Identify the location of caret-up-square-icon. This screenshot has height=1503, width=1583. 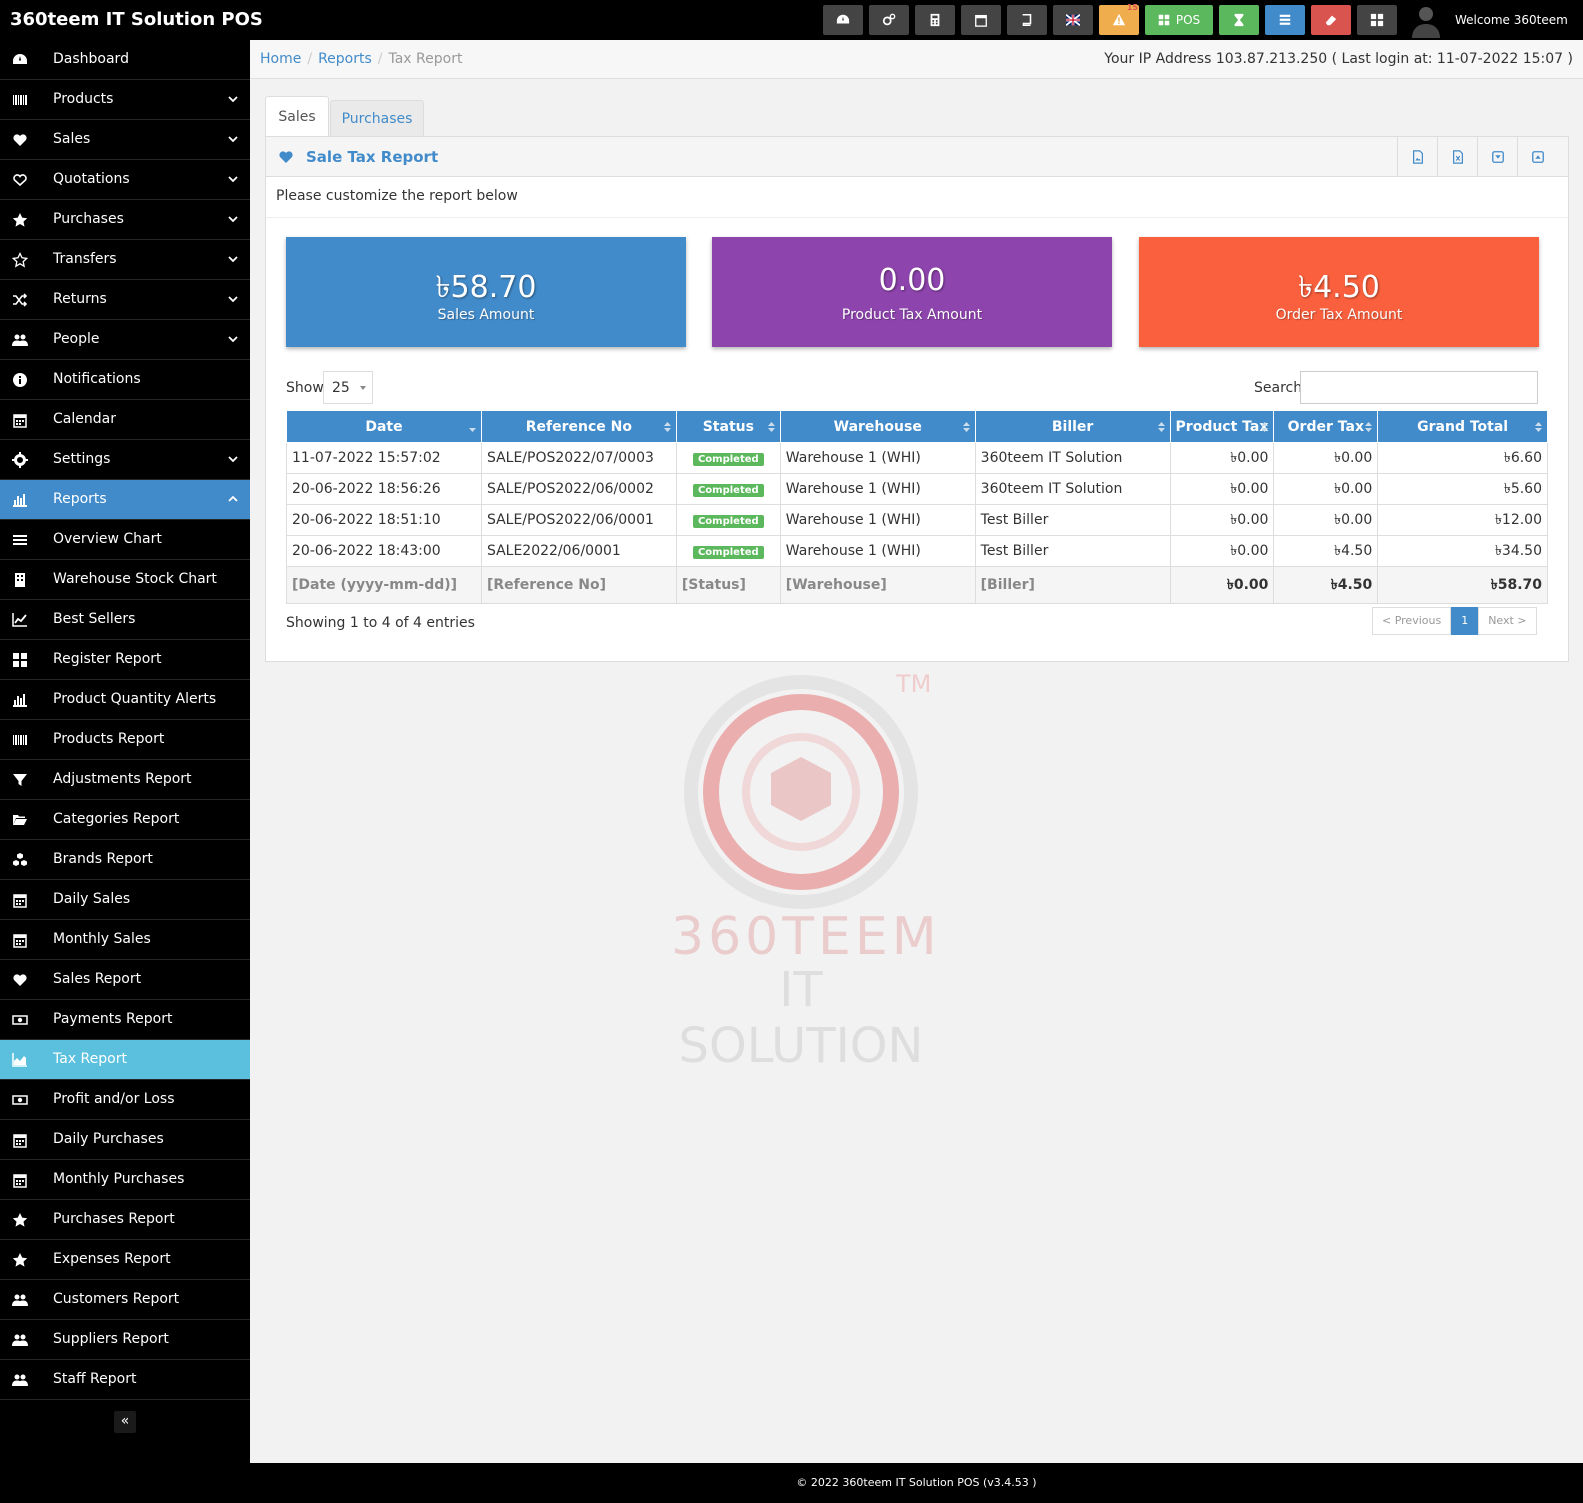
(1537, 157).